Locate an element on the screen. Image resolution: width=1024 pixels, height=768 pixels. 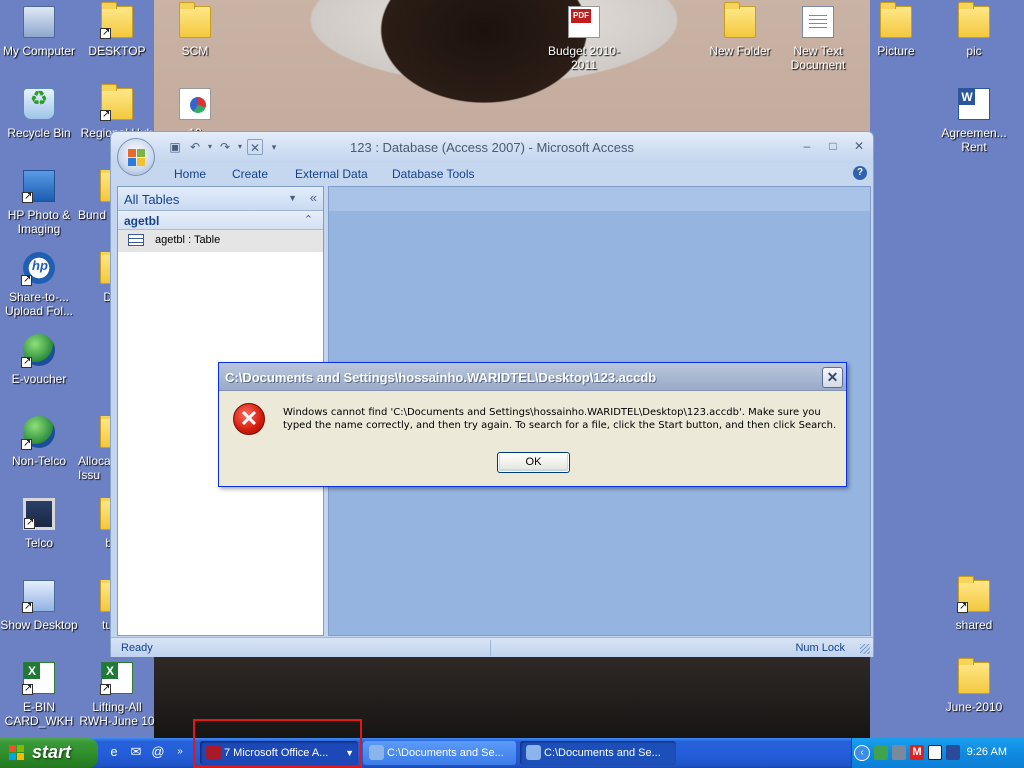
office-button is located at coordinates (136, 157).